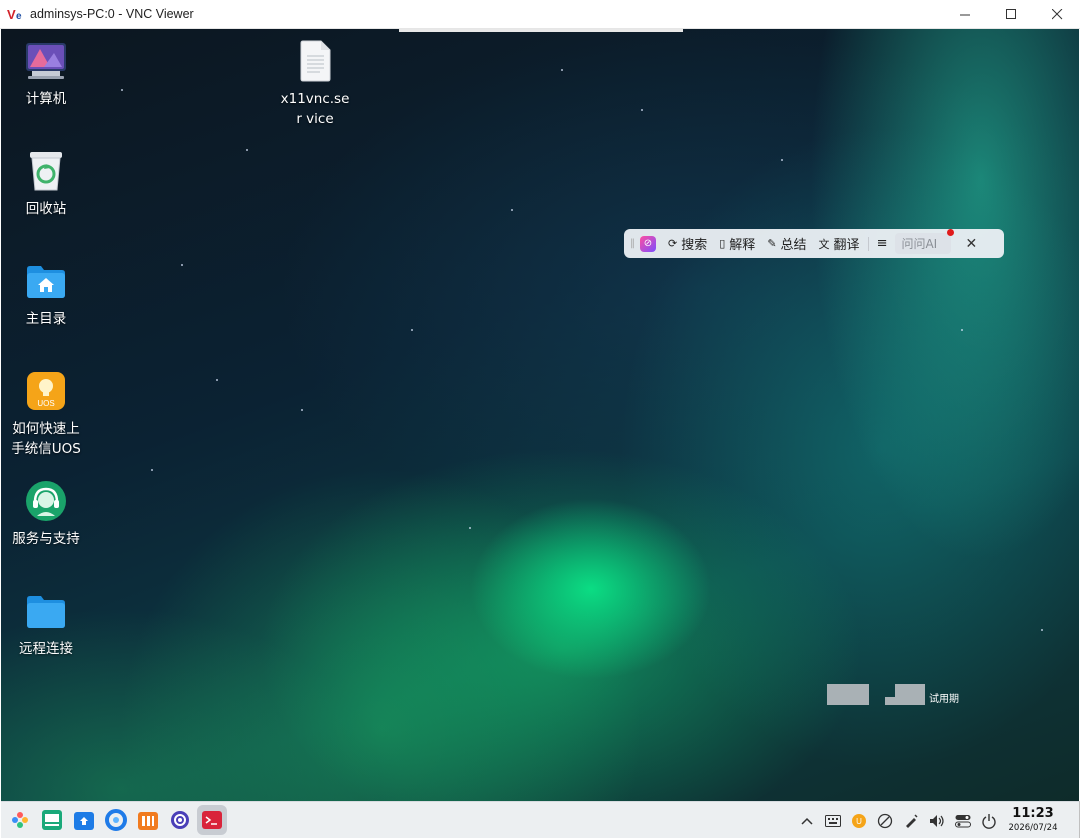  I want to click on ai-translate-label: 翻译, so click(846, 245).